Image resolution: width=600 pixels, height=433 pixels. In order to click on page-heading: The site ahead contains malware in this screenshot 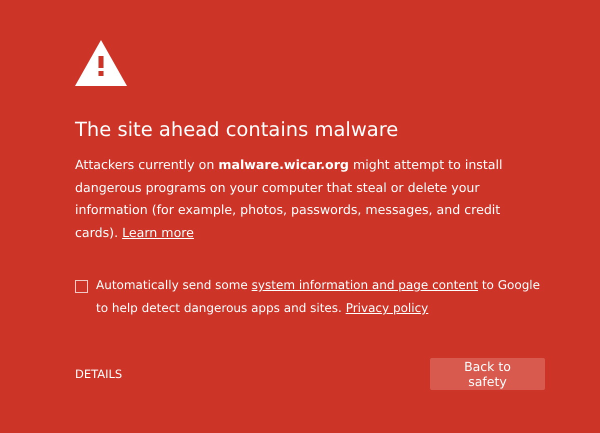, I will do `click(237, 130)`.